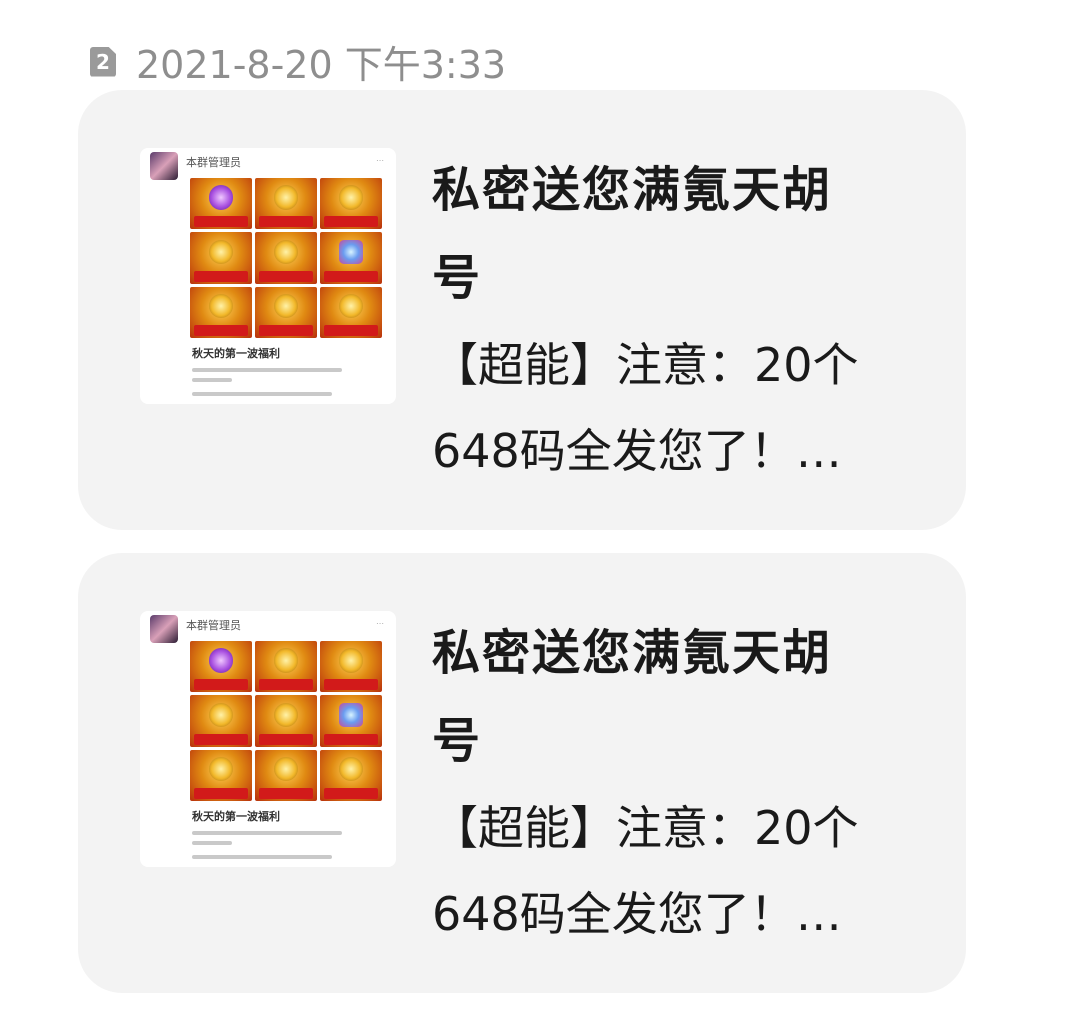  I want to click on message-timestamp-row: 2 2021-8-20 下午3:33, so click(298, 61).